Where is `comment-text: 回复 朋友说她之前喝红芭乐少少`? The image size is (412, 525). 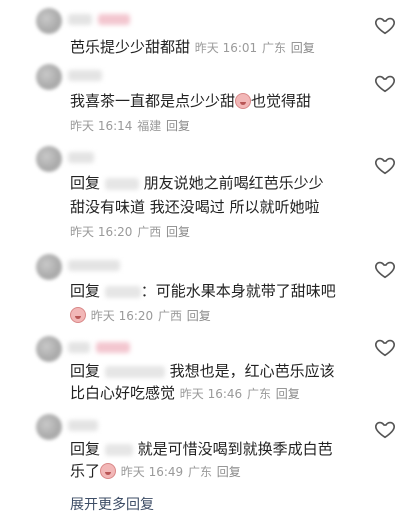 comment-text: 回复 朋友说她之前喝红芭乐少少 is located at coordinates (197, 183).